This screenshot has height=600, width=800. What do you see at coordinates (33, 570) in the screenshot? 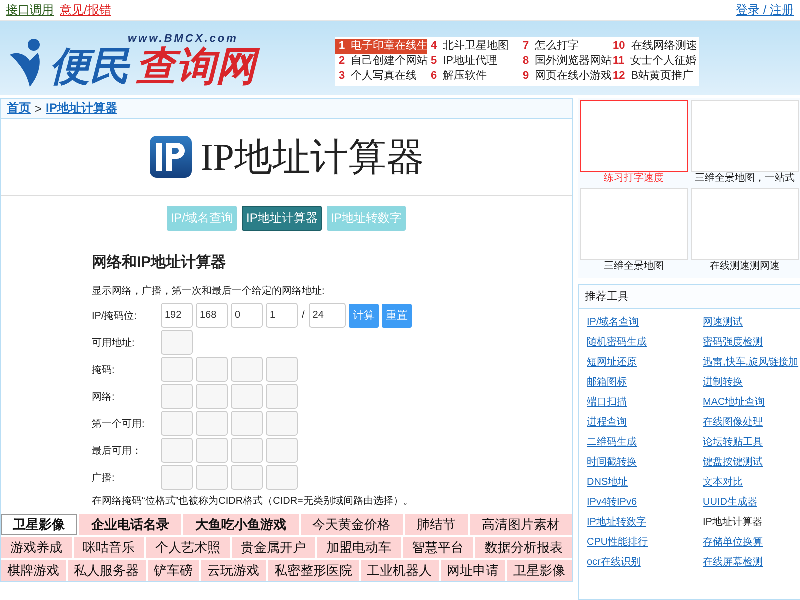
I see `tag-link: 棋牌游戏` at bounding box center [33, 570].